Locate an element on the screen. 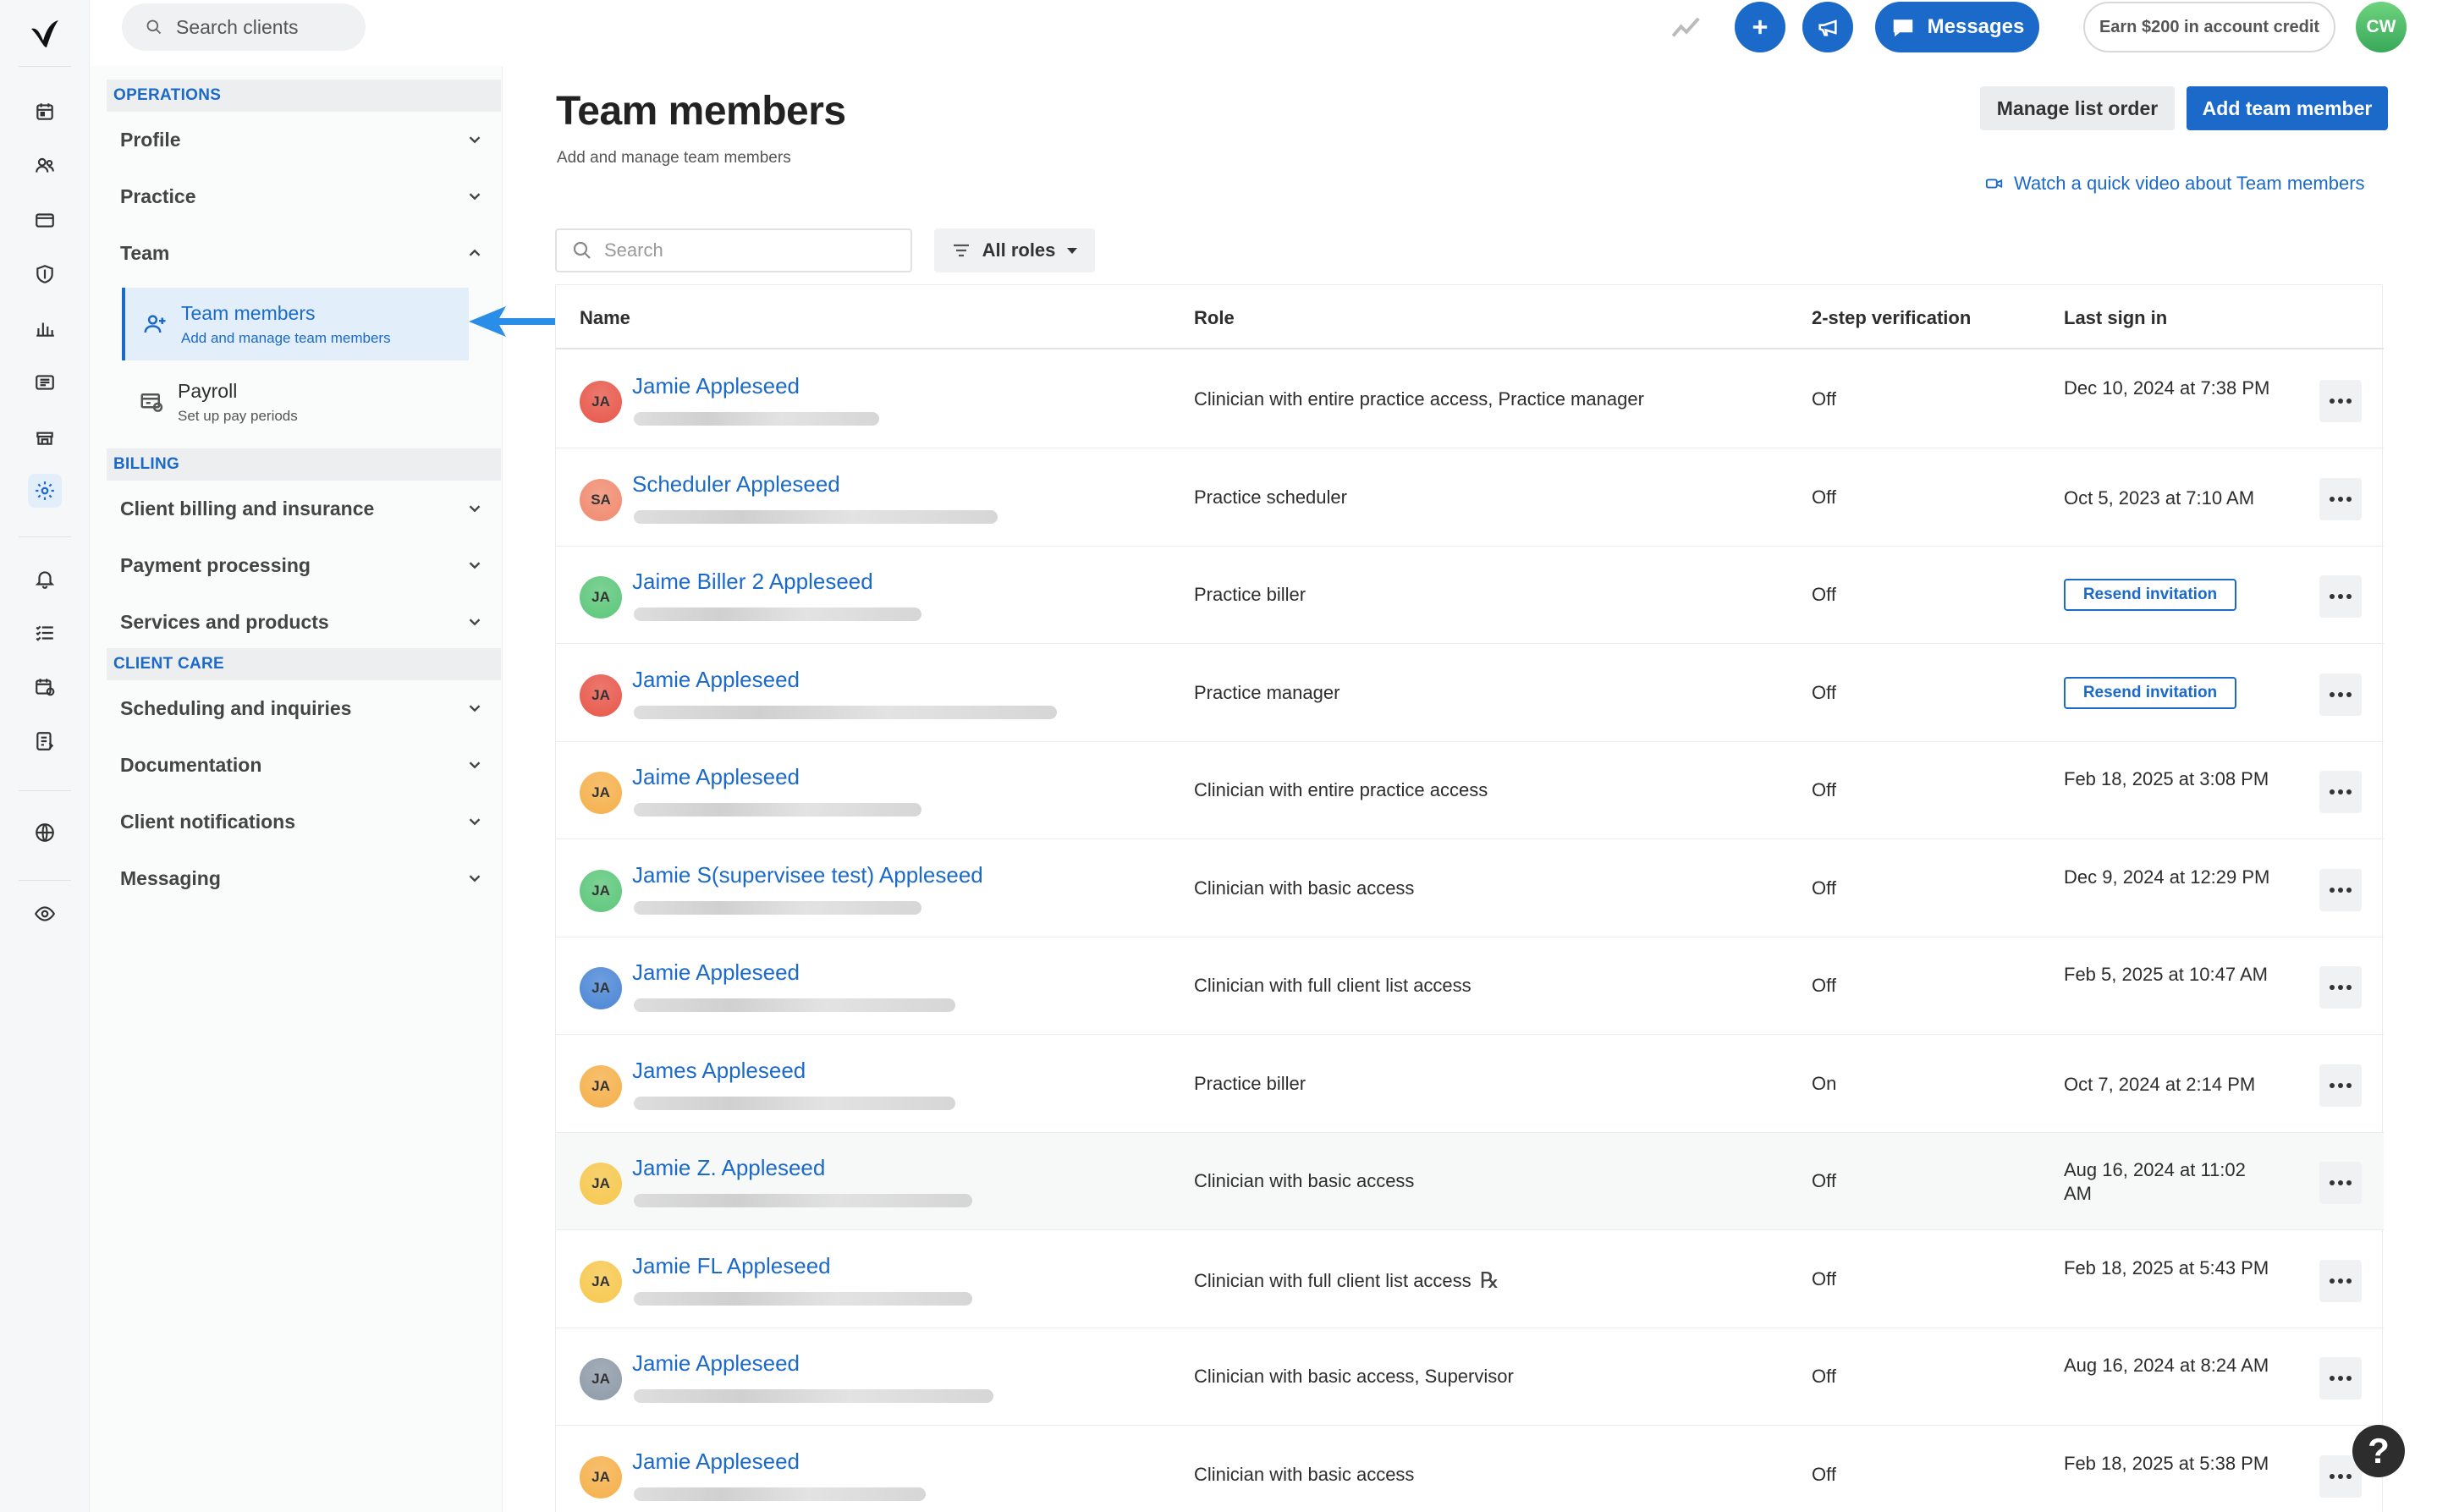 The height and width of the screenshot is (1512, 2437). nav-item-profile: Profile is located at coordinates (302, 140).